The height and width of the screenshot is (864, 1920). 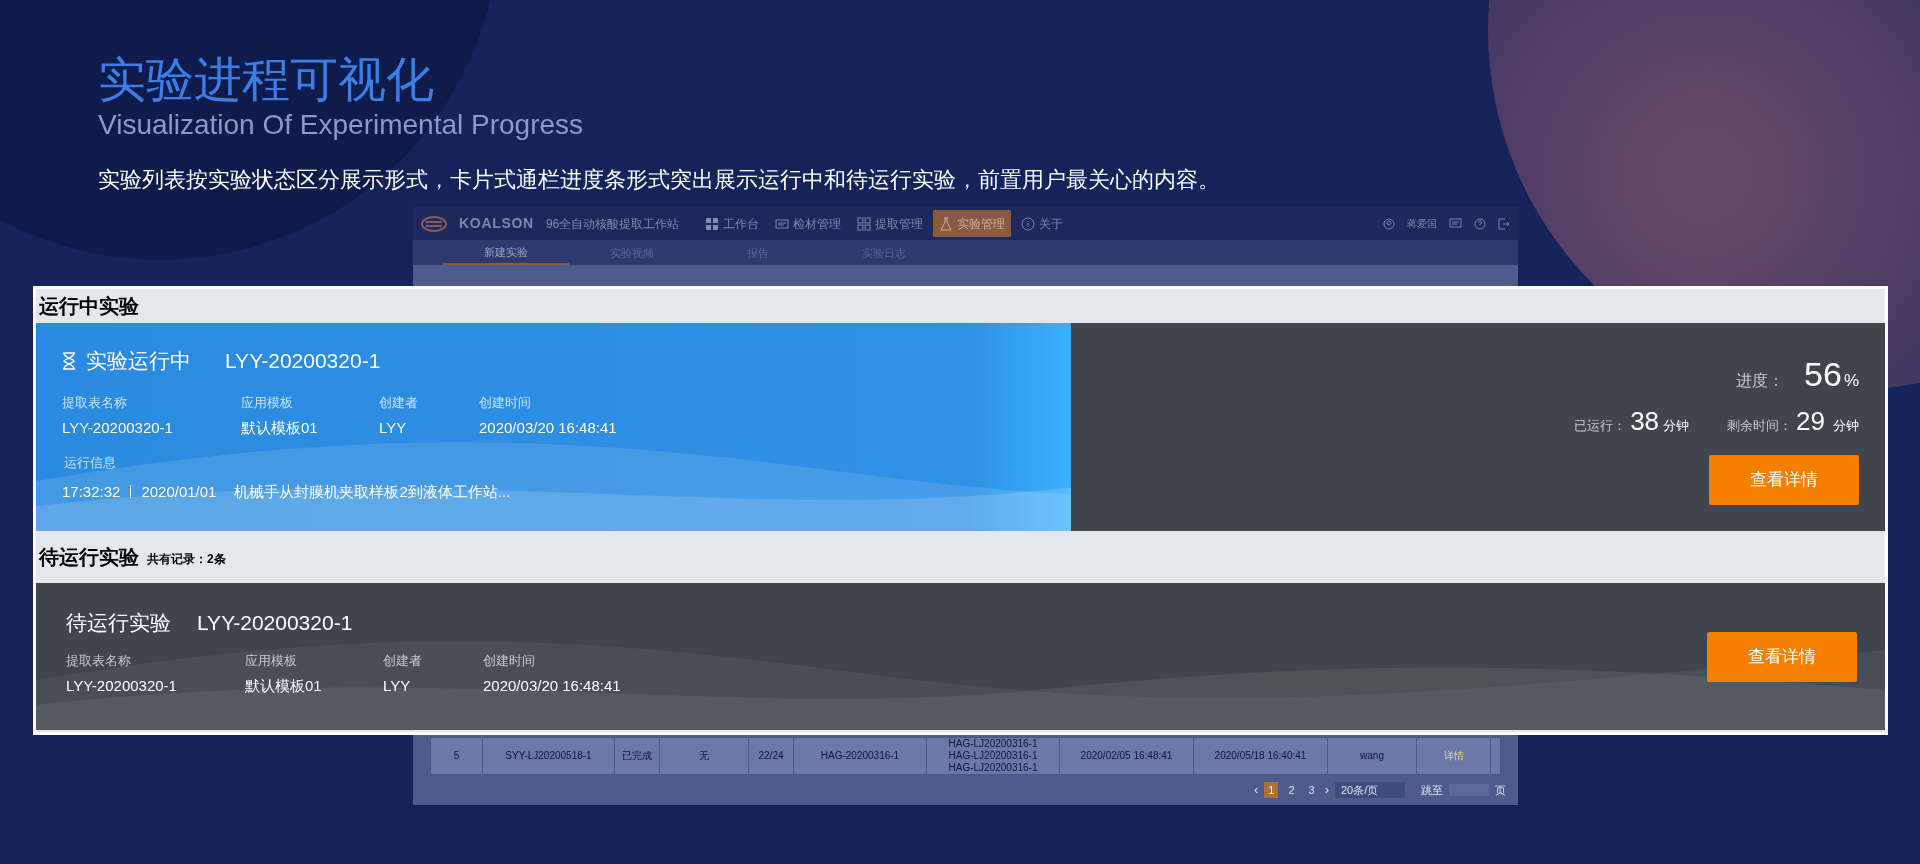 I want to click on elapsed-unit: 分钟, so click(x=1676, y=426).